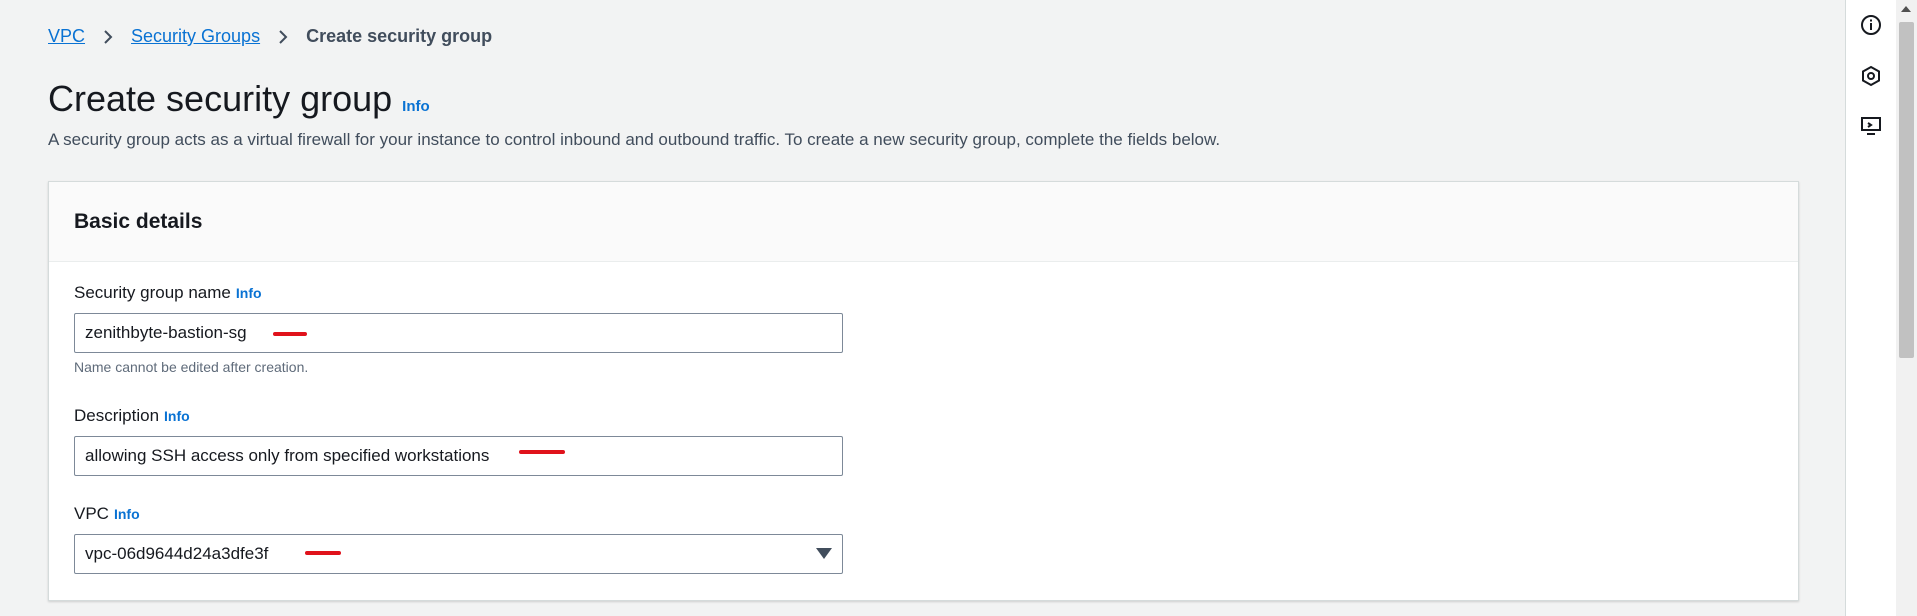 Image resolution: width=1917 pixels, height=616 pixels. Describe the element at coordinates (1906, 190) in the screenshot. I see `scrollbar-thumb` at that location.